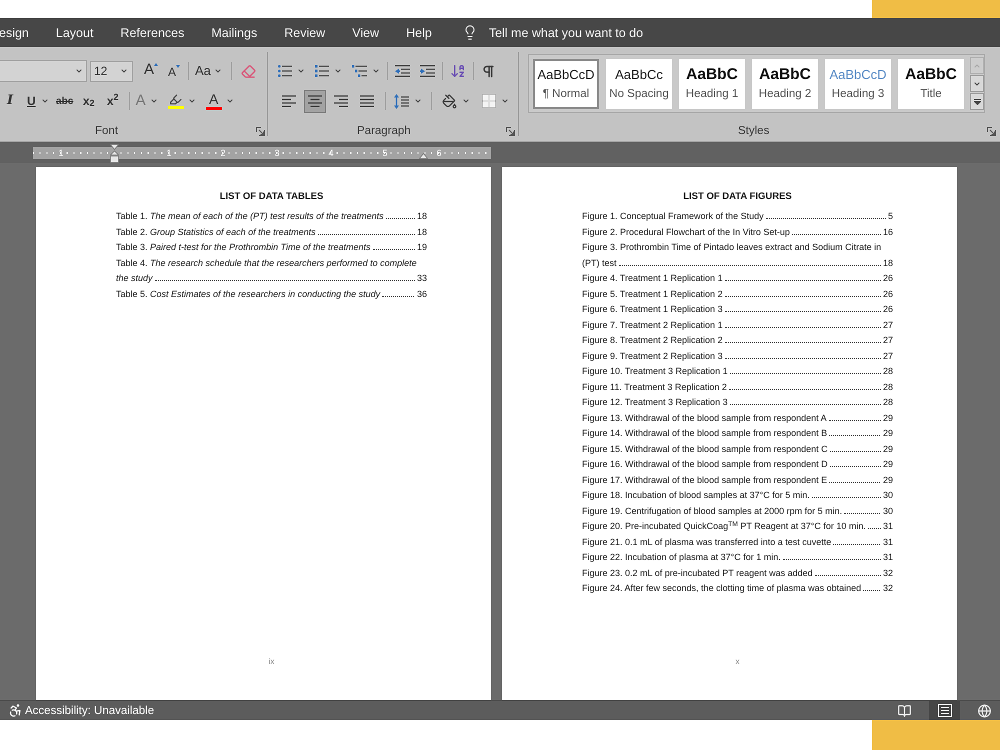 The image size is (1000, 750). What do you see at coordinates (681, 557) in the screenshot?
I see `toc-entry-title: Figure 22. Incubation of plasma at 37°C for 1 min.` at bounding box center [681, 557].